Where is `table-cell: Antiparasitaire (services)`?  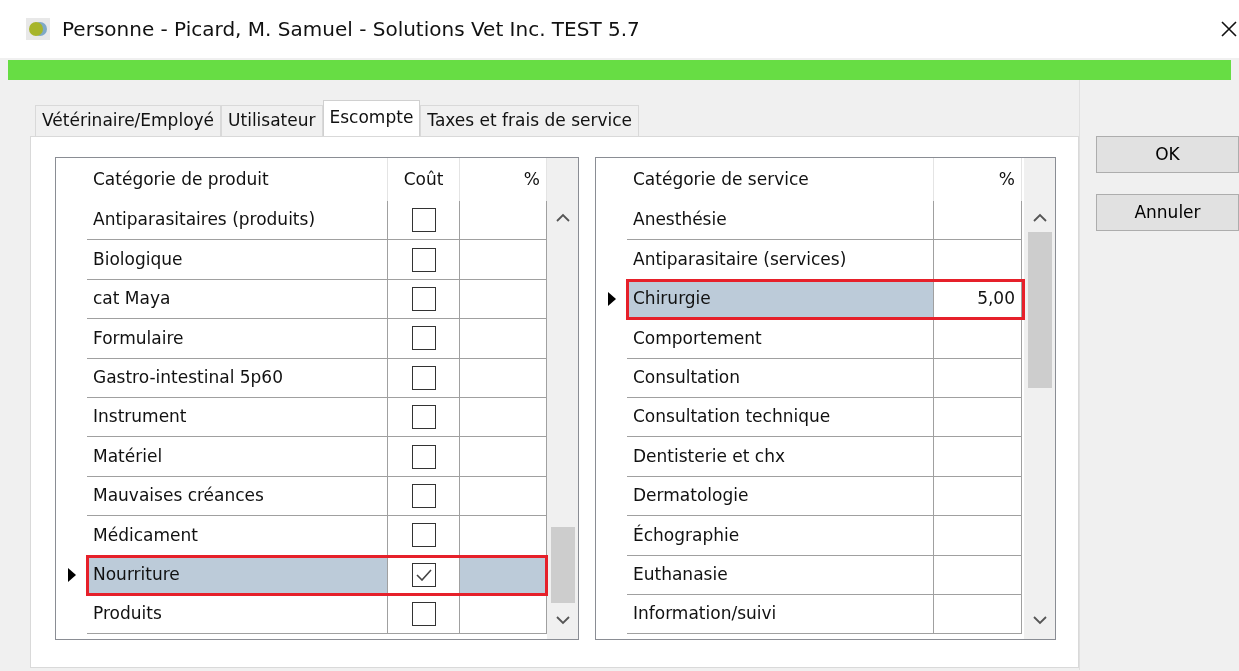
table-cell: Antiparasitaire (services) is located at coordinates (780, 260).